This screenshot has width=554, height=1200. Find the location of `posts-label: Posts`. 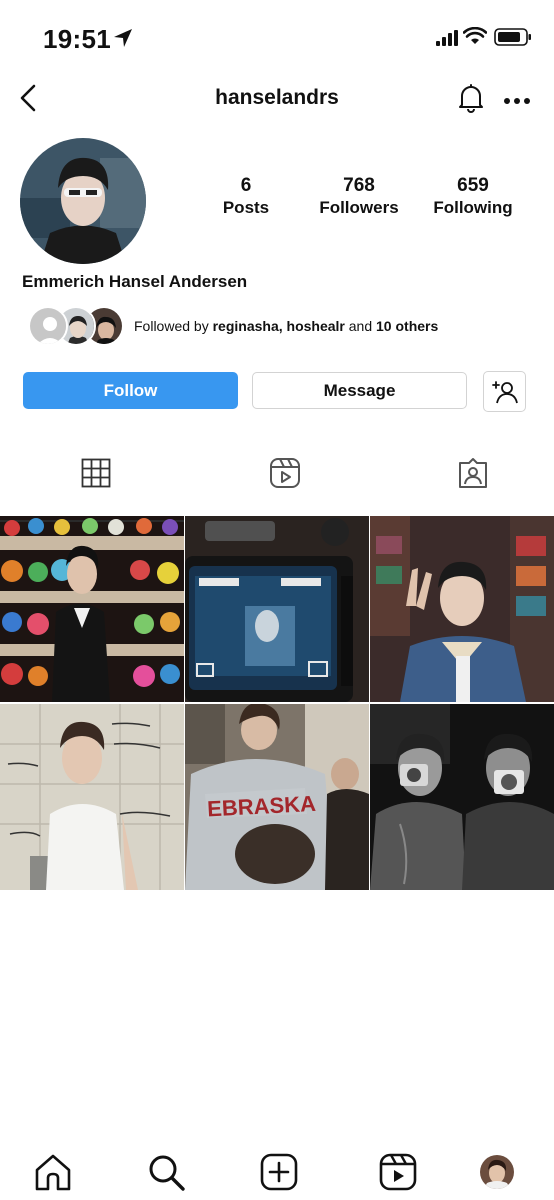

posts-label: Posts is located at coordinates (246, 207).